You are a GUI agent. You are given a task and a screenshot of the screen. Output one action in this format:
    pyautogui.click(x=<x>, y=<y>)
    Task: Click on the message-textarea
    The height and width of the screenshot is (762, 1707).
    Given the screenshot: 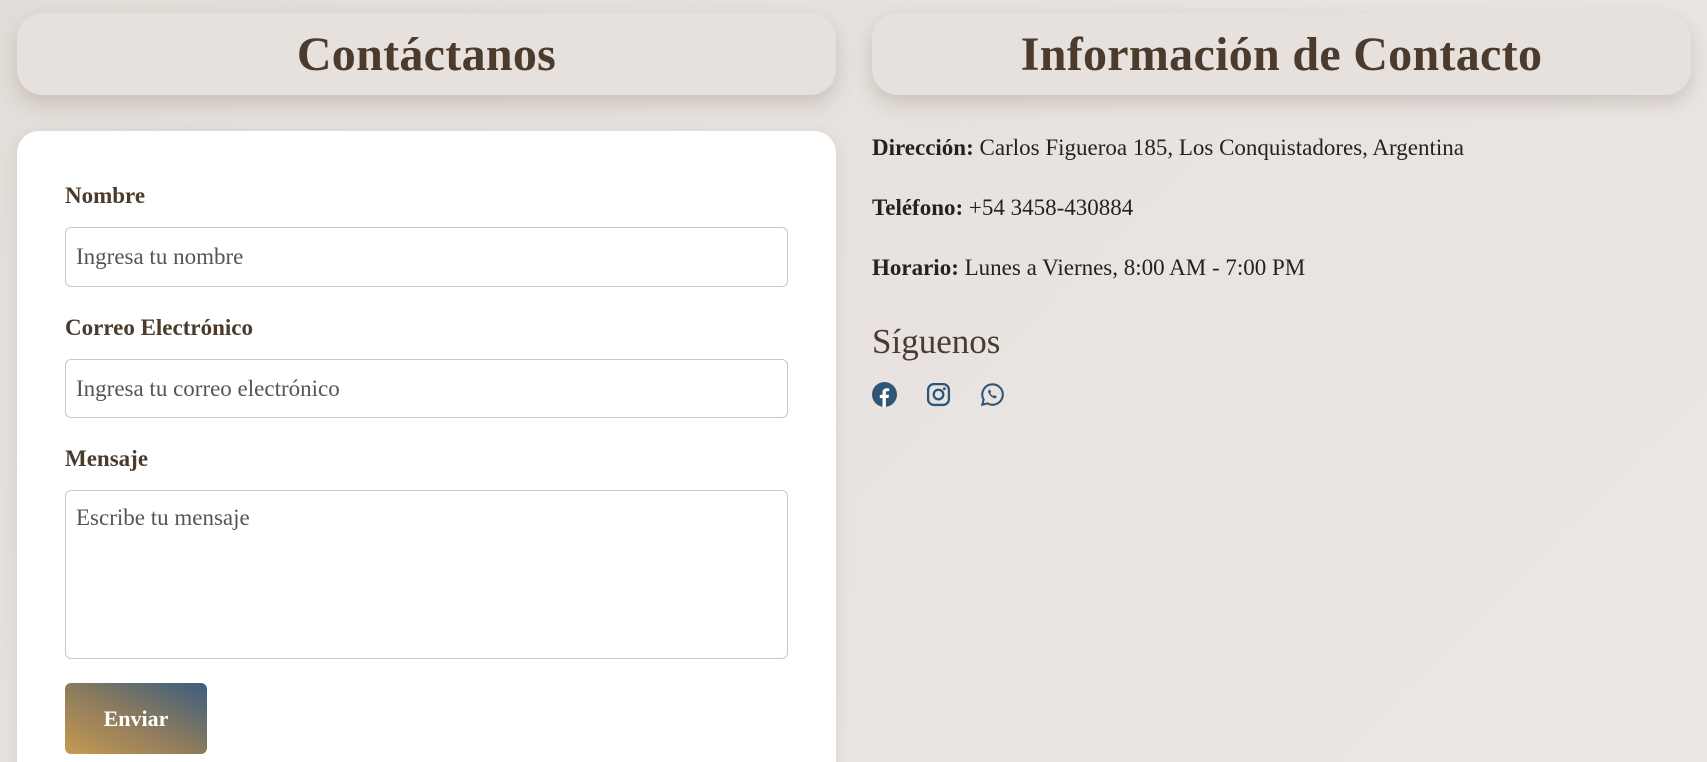 What is the action you would take?
    pyautogui.click(x=426, y=574)
    